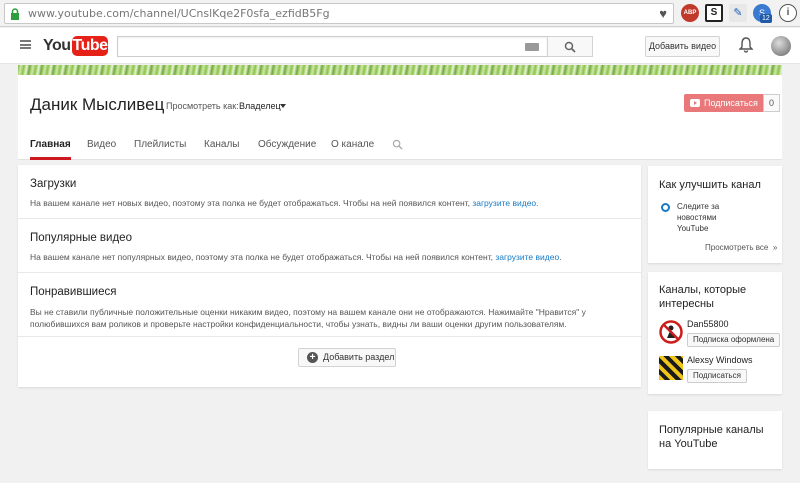 Image resolution: width=800 pixels, height=483 pixels. Describe the element at coordinates (312, 357) in the screenshot. I see `plus-icon: +` at that location.